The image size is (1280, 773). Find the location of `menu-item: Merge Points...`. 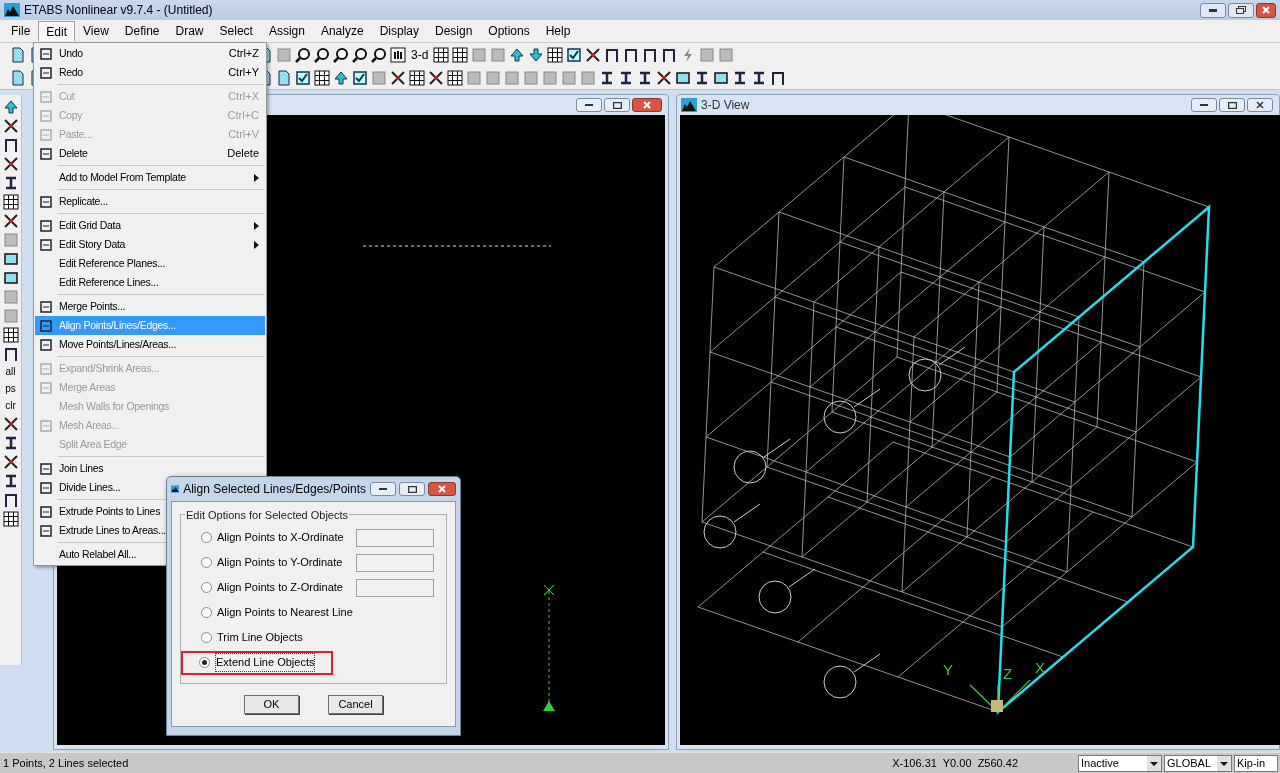

menu-item: Merge Points... is located at coordinates (150, 306).